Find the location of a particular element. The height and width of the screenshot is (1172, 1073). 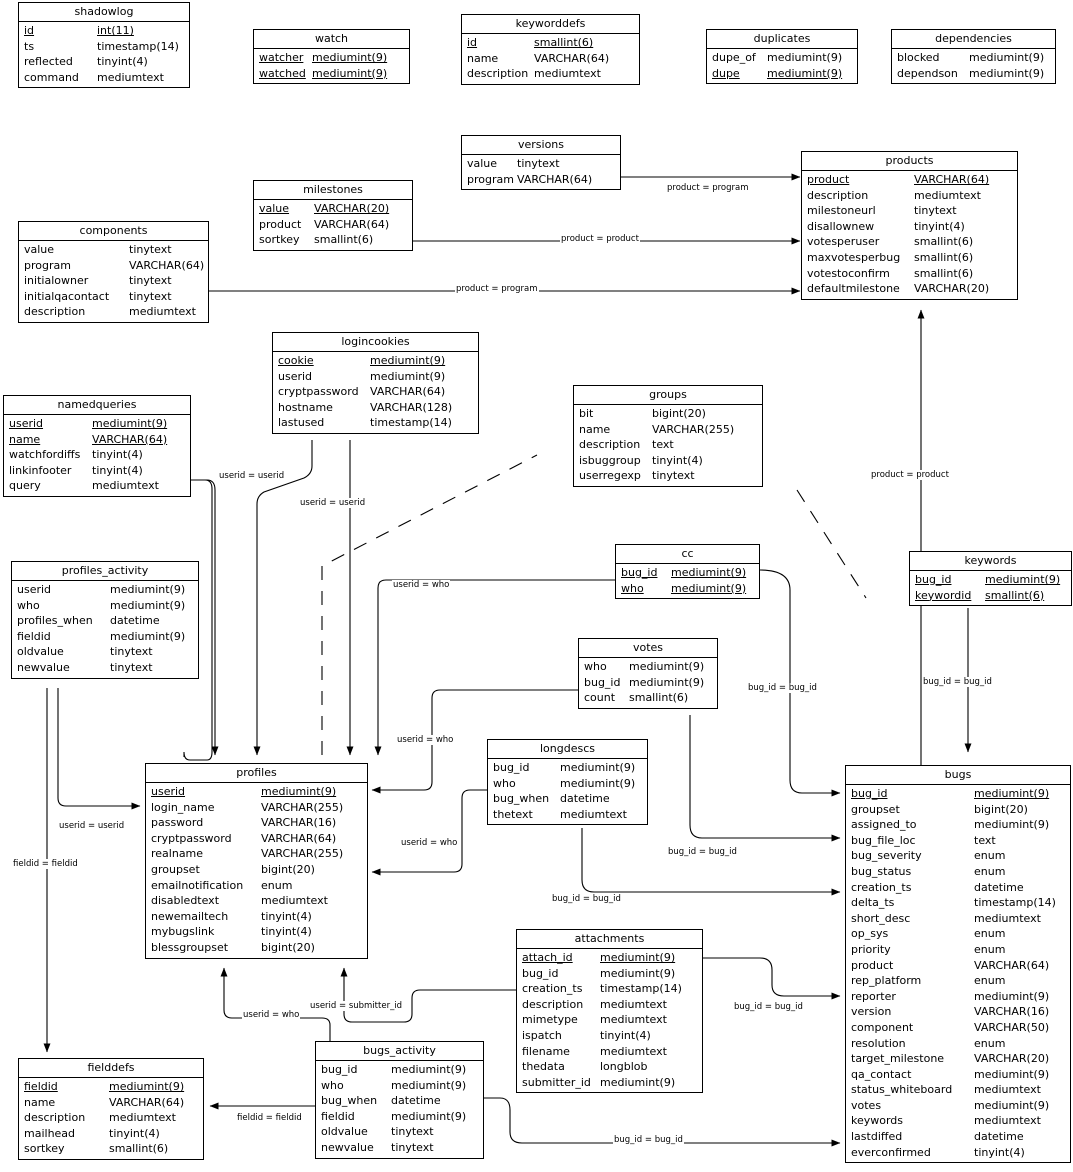

attribute-row: value tinytext is located at coordinates (541, 164).